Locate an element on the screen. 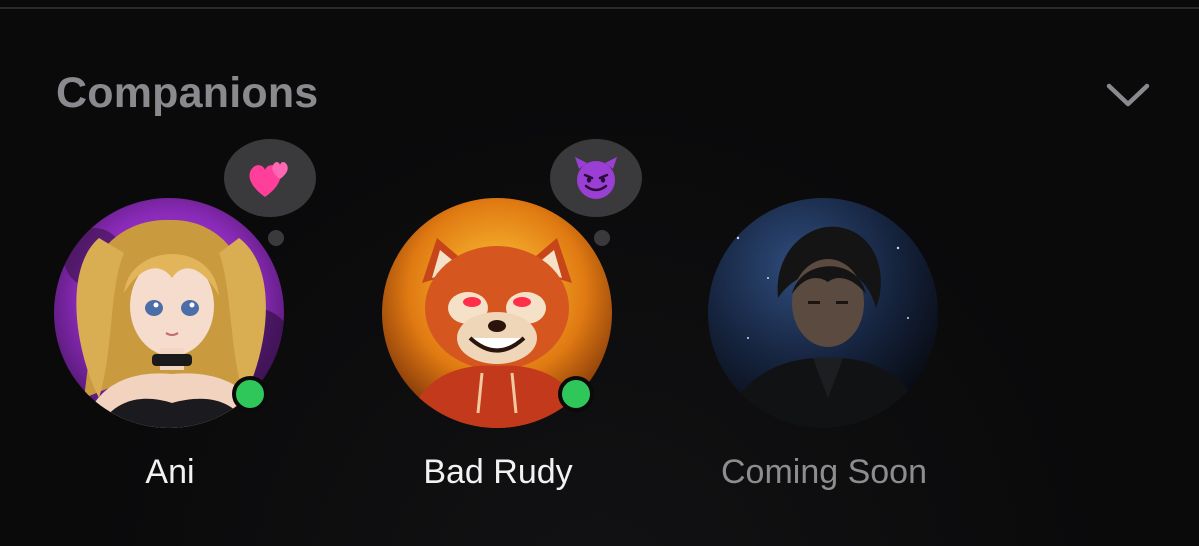 Image resolution: width=1199 pixels, height=546 pixels. two-hearts-icon is located at coordinates (268, 179).